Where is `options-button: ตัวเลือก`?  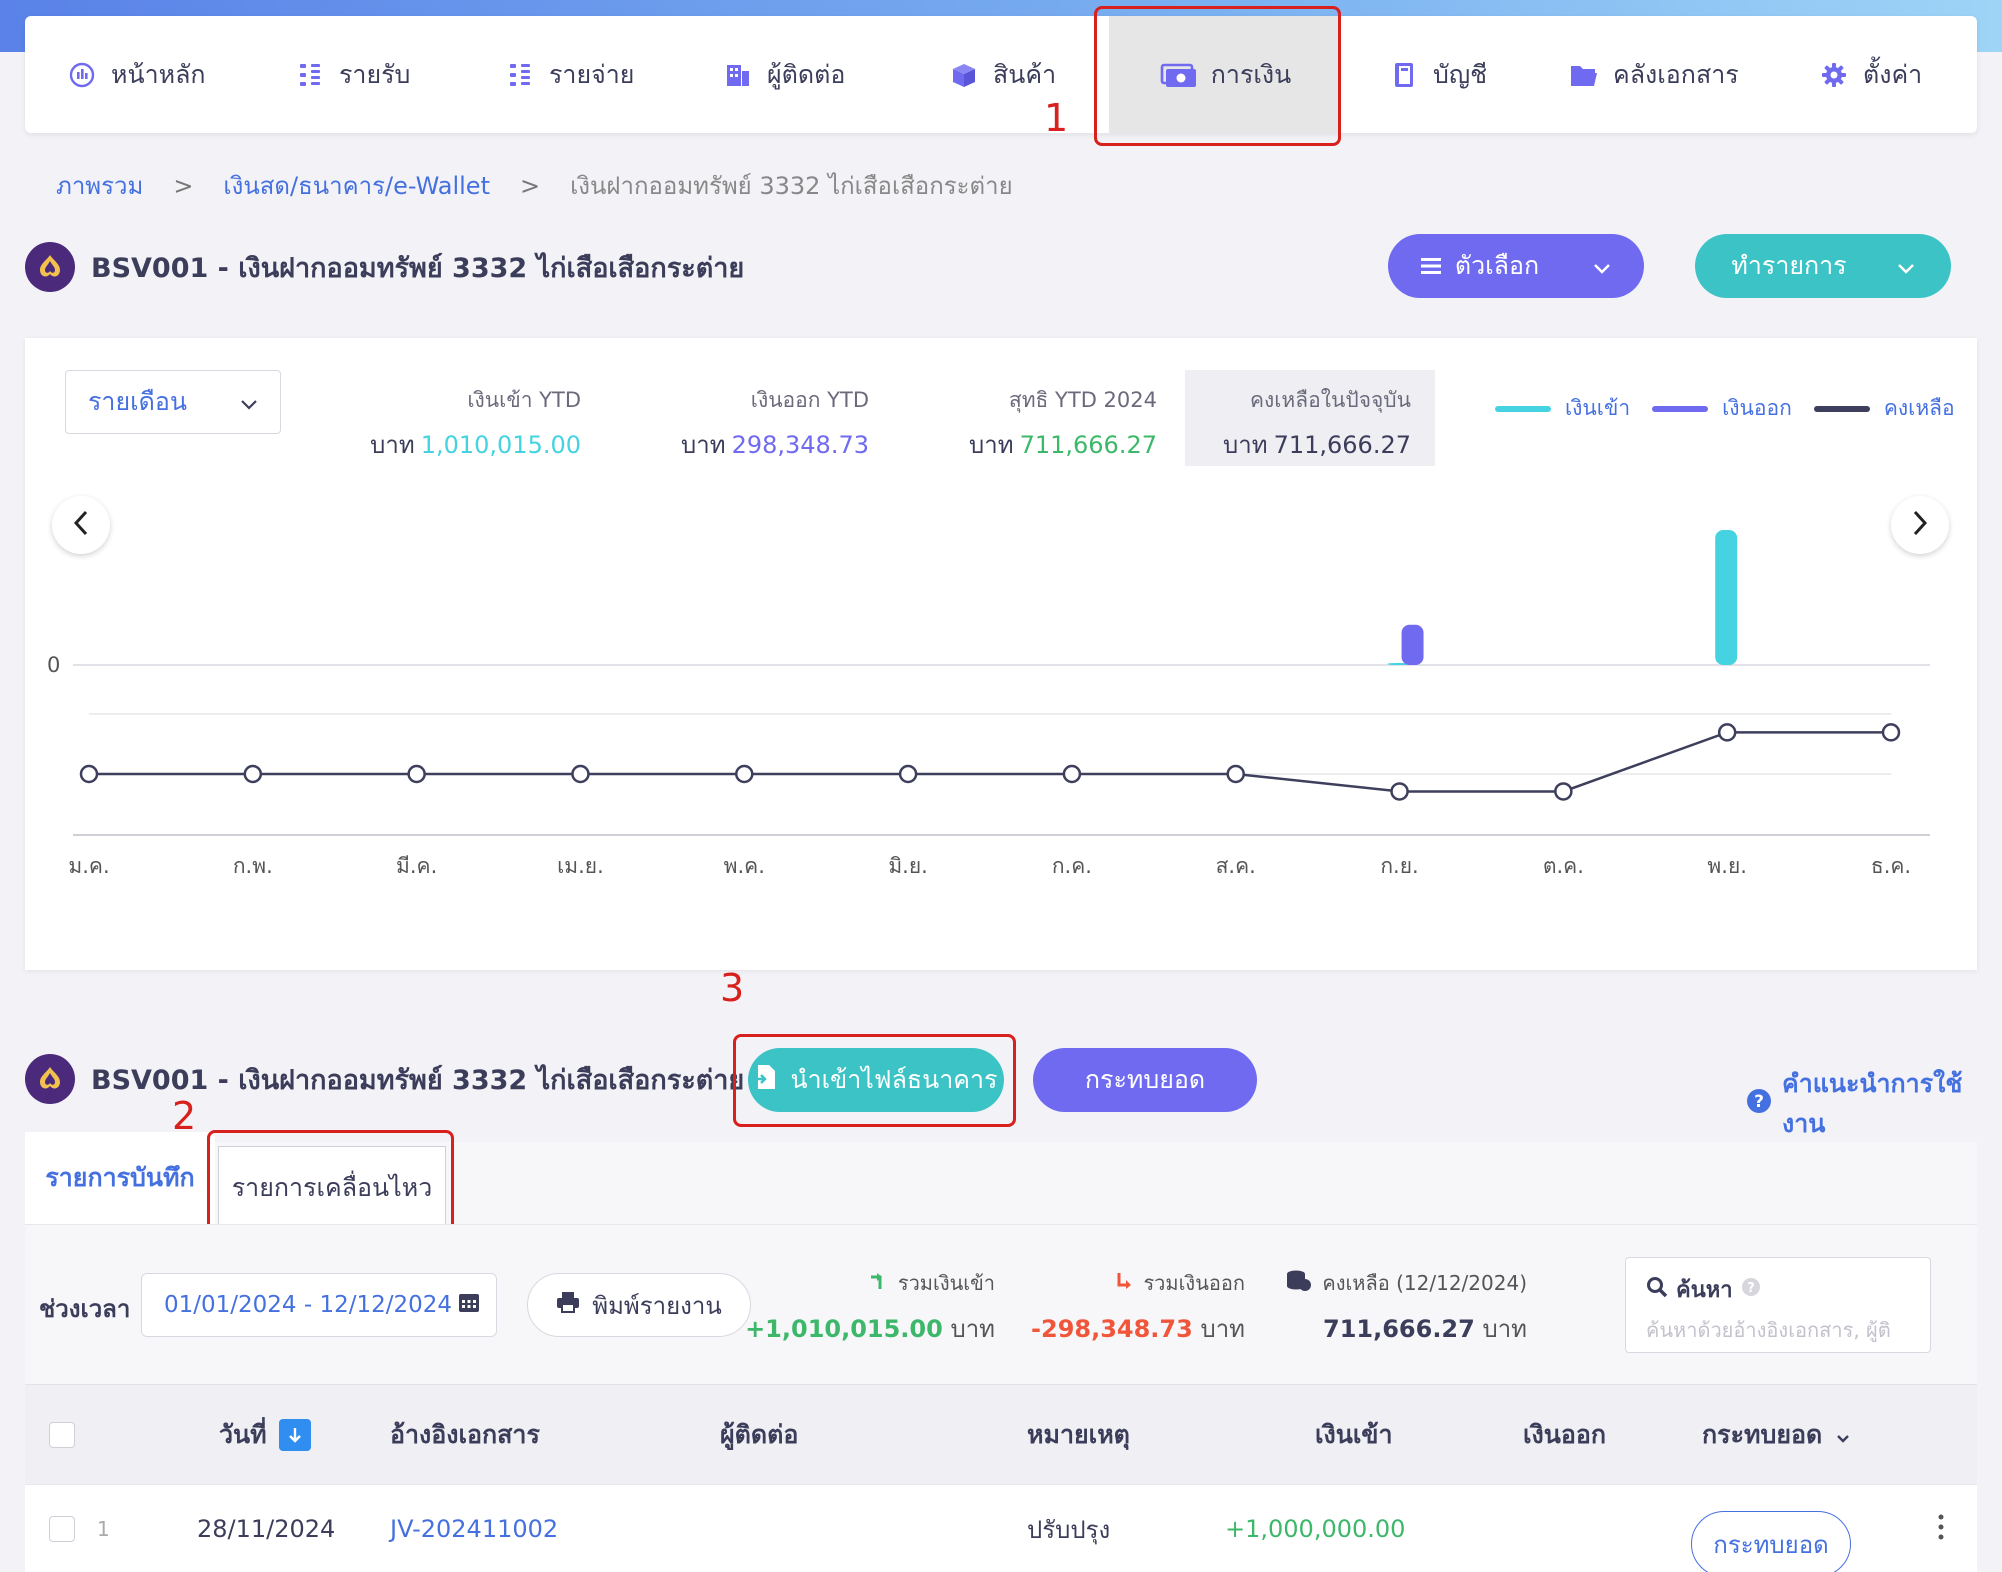
options-button: ตัวเลือก is located at coordinates (1516, 266).